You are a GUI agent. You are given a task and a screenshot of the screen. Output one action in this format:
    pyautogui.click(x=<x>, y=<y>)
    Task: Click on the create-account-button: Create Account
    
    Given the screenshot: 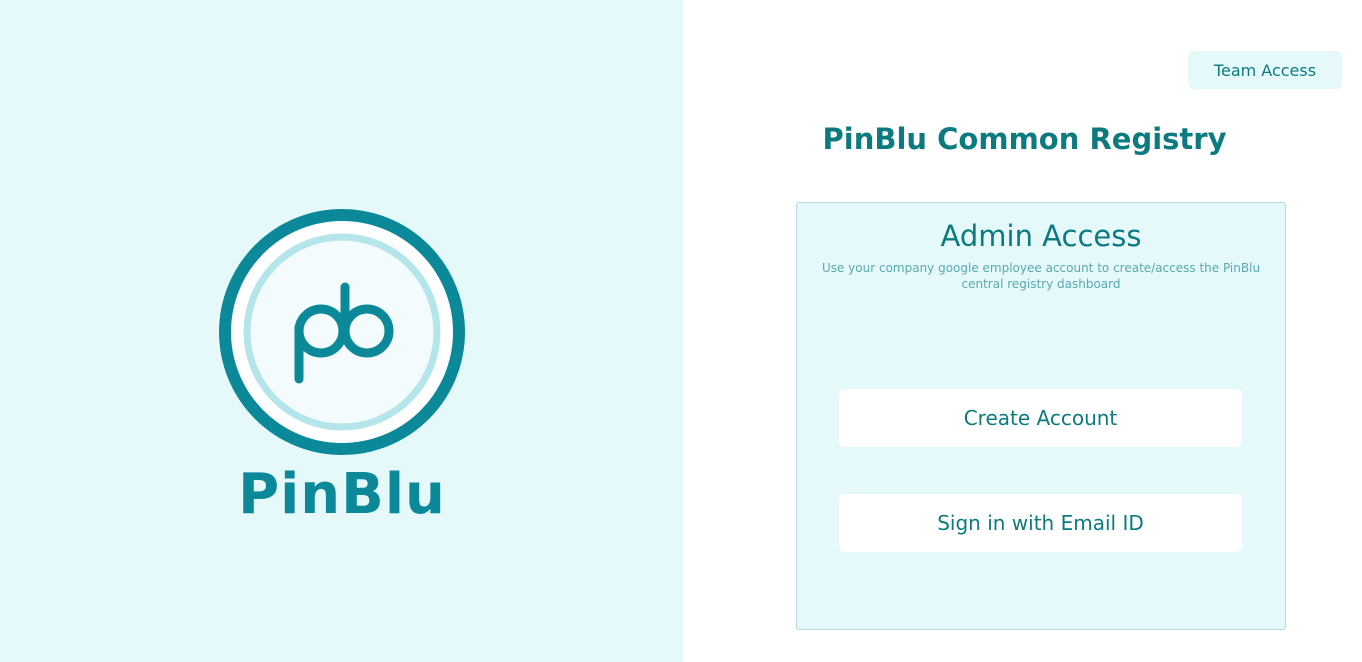 What is the action you would take?
    pyautogui.click(x=1040, y=418)
    